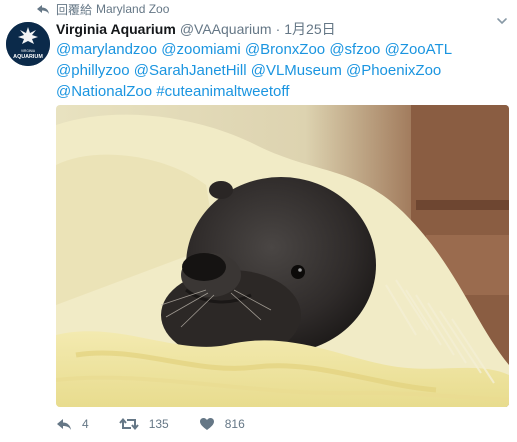 The image size is (517, 442). I want to click on mention-link: @PhoenixZoo, so click(393, 70).